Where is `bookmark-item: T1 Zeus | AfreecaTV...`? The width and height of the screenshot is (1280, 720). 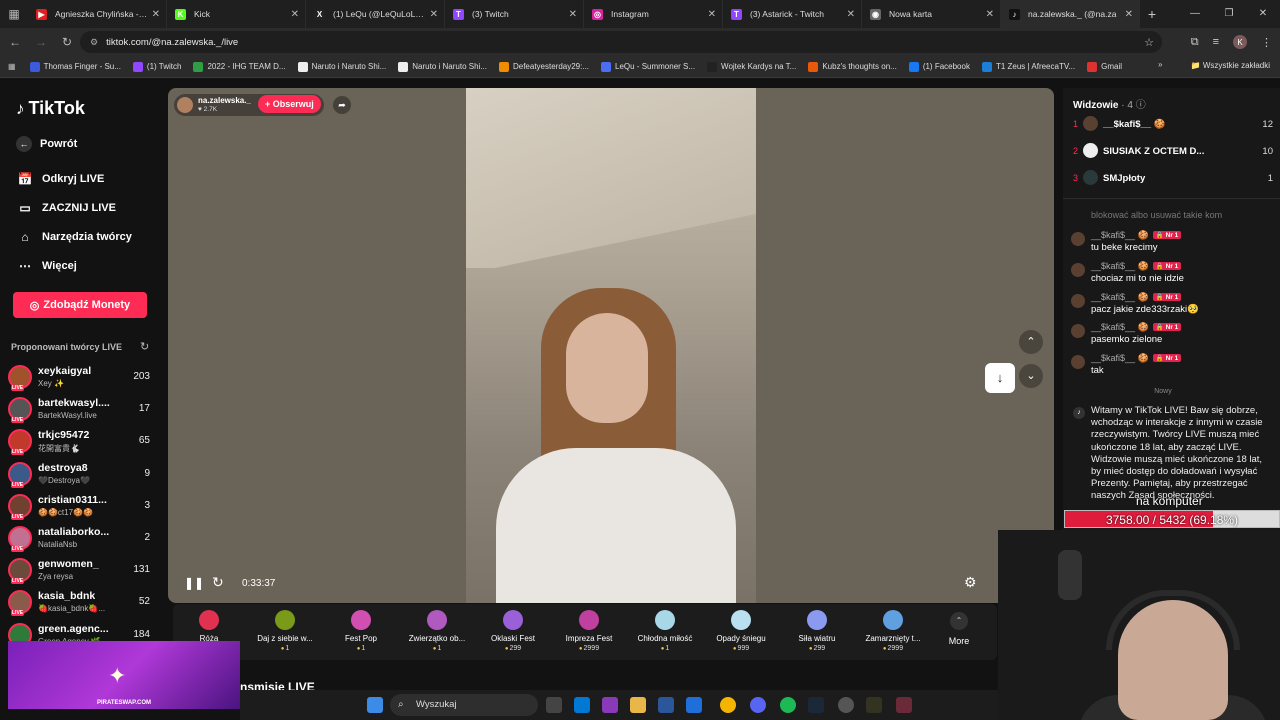 bookmark-item: T1 Zeus | AfreecaTV... is located at coordinates (1028, 66).